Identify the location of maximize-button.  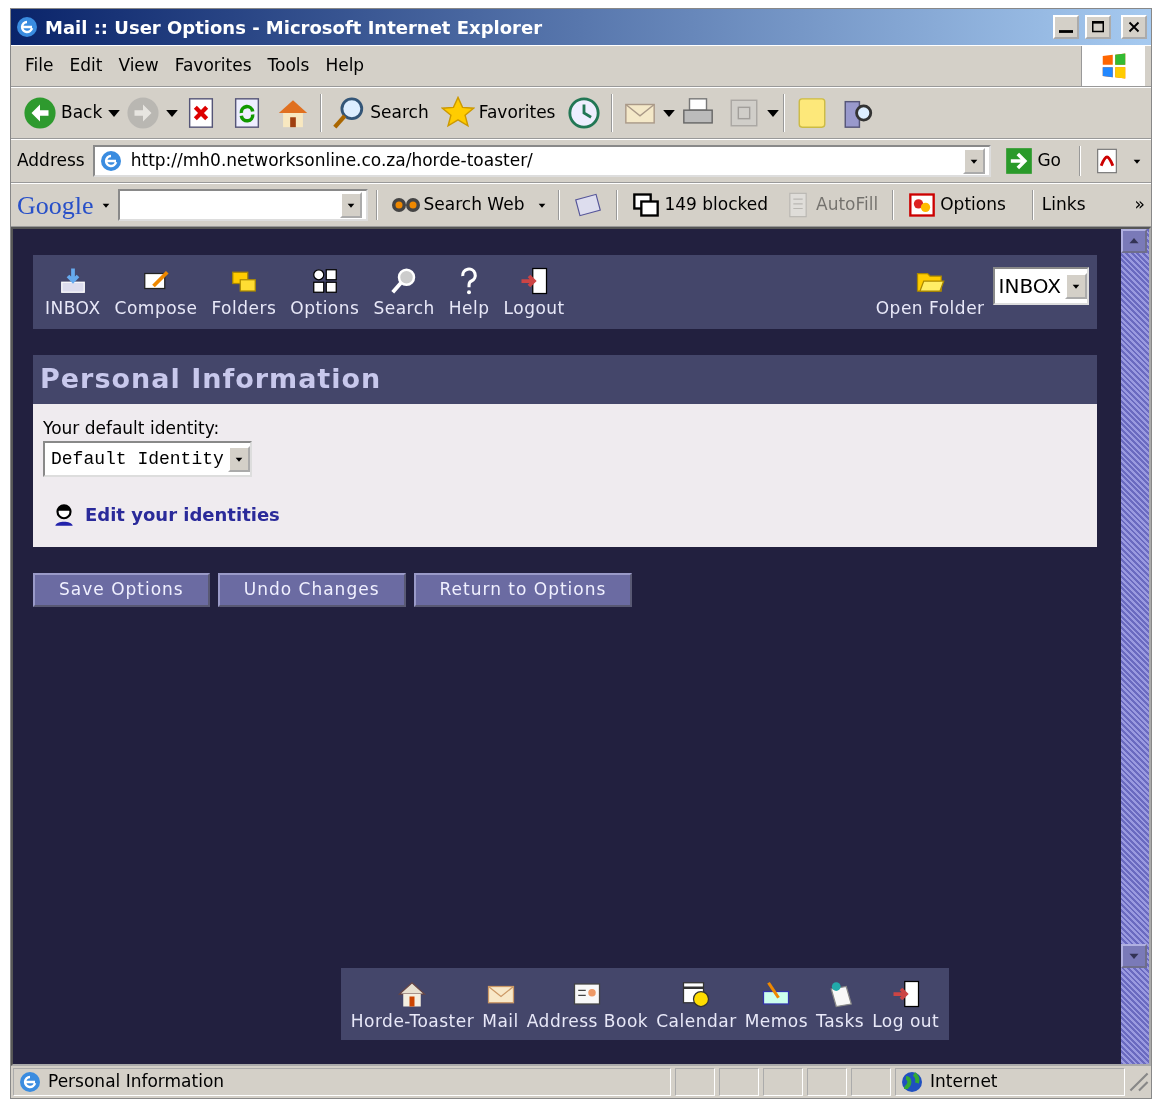
(1098, 27).